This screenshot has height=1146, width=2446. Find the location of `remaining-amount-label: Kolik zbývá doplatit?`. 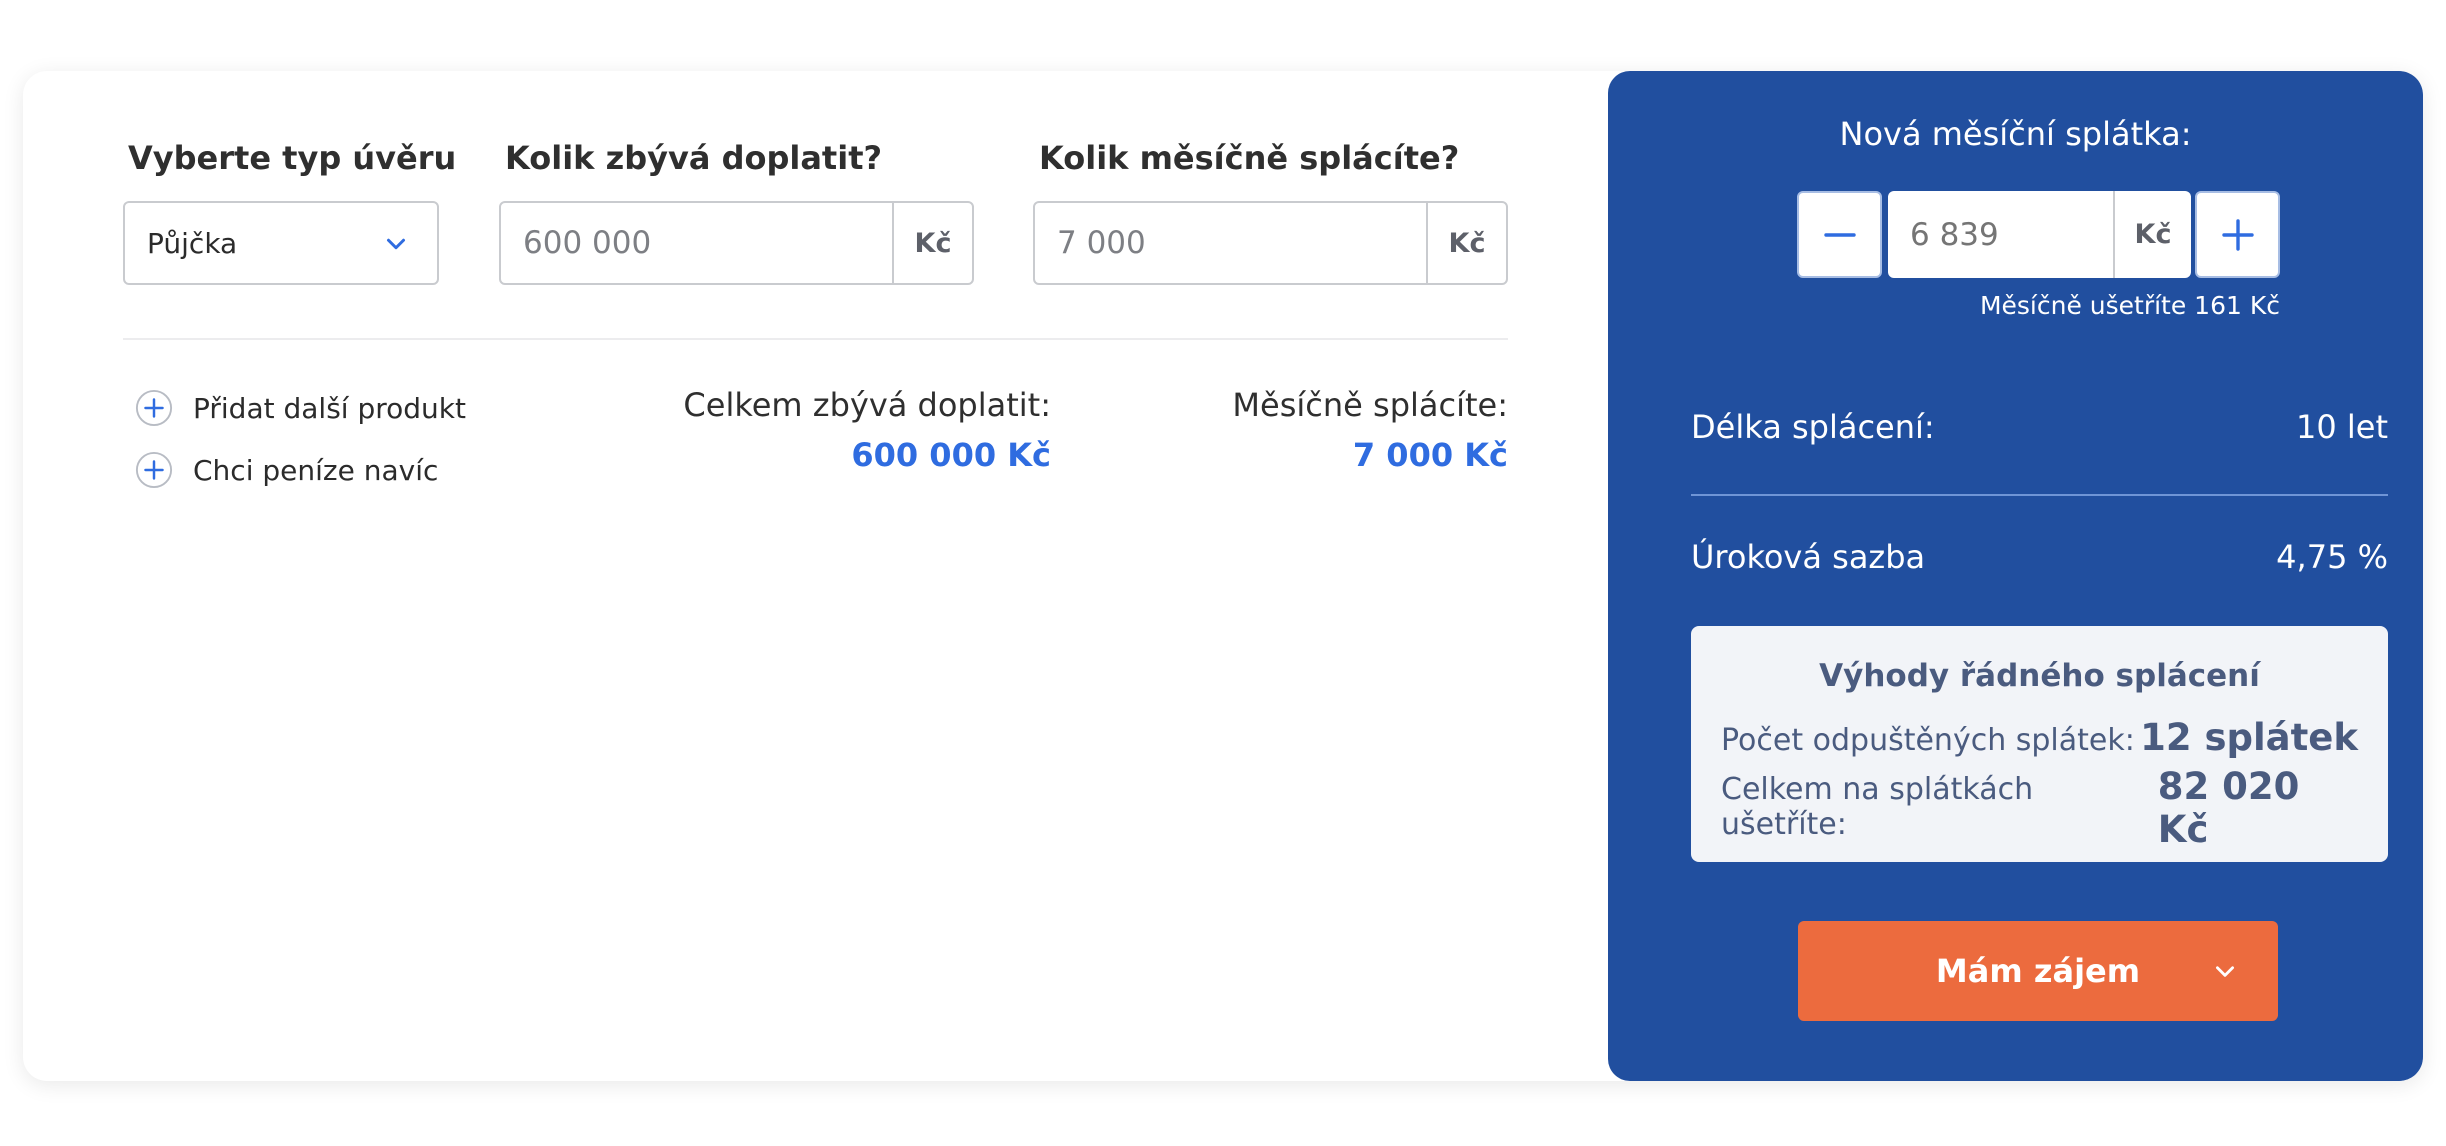

remaining-amount-label: Kolik zbývá doplatit? is located at coordinates (694, 158).